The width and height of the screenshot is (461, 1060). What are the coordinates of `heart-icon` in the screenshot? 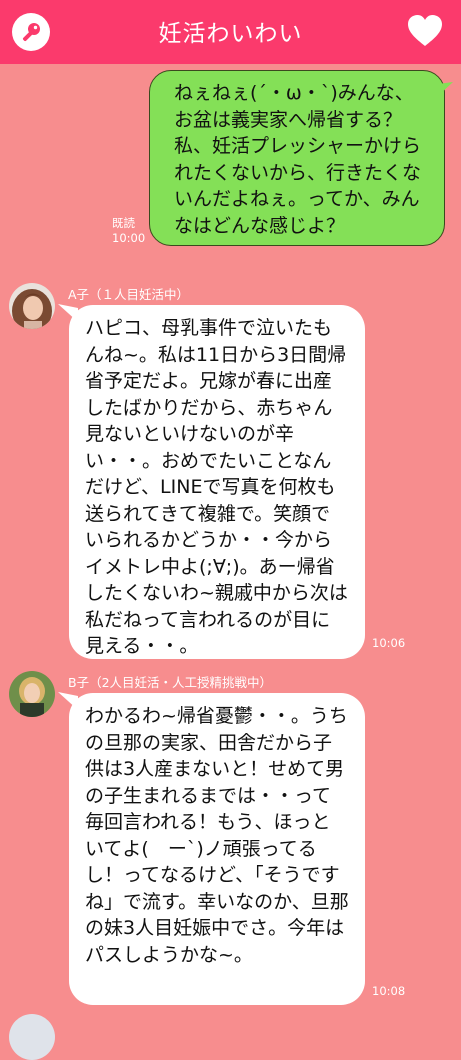 It's located at (425, 31).